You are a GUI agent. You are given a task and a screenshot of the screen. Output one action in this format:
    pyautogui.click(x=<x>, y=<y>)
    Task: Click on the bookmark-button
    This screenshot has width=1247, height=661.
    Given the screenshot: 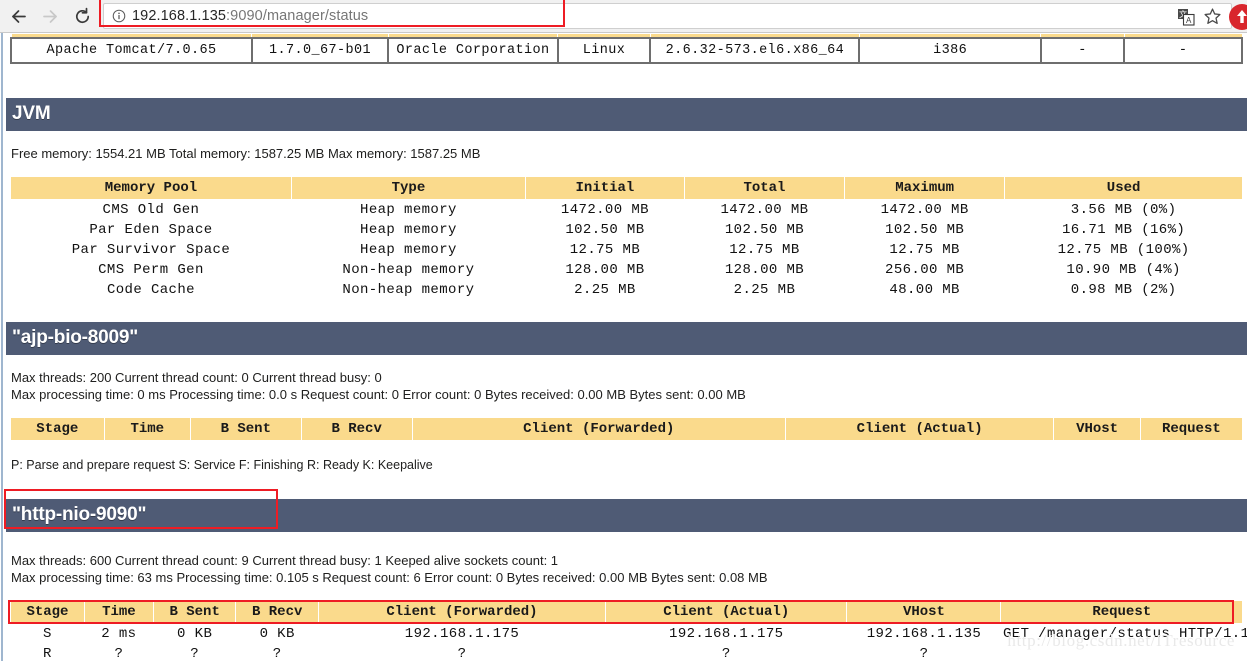 What is the action you would take?
    pyautogui.click(x=1212, y=17)
    